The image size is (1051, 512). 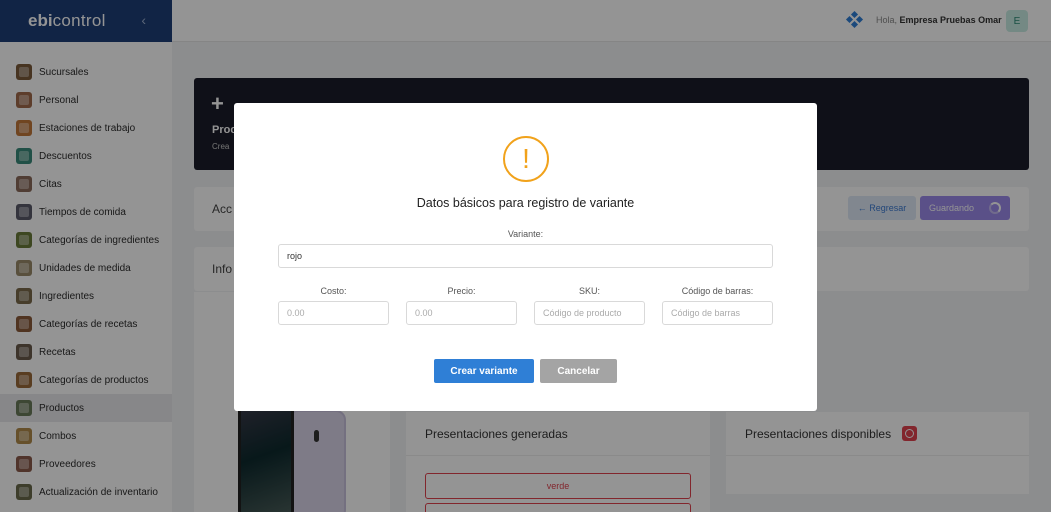 I want to click on price-input, so click(x=461, y=313).